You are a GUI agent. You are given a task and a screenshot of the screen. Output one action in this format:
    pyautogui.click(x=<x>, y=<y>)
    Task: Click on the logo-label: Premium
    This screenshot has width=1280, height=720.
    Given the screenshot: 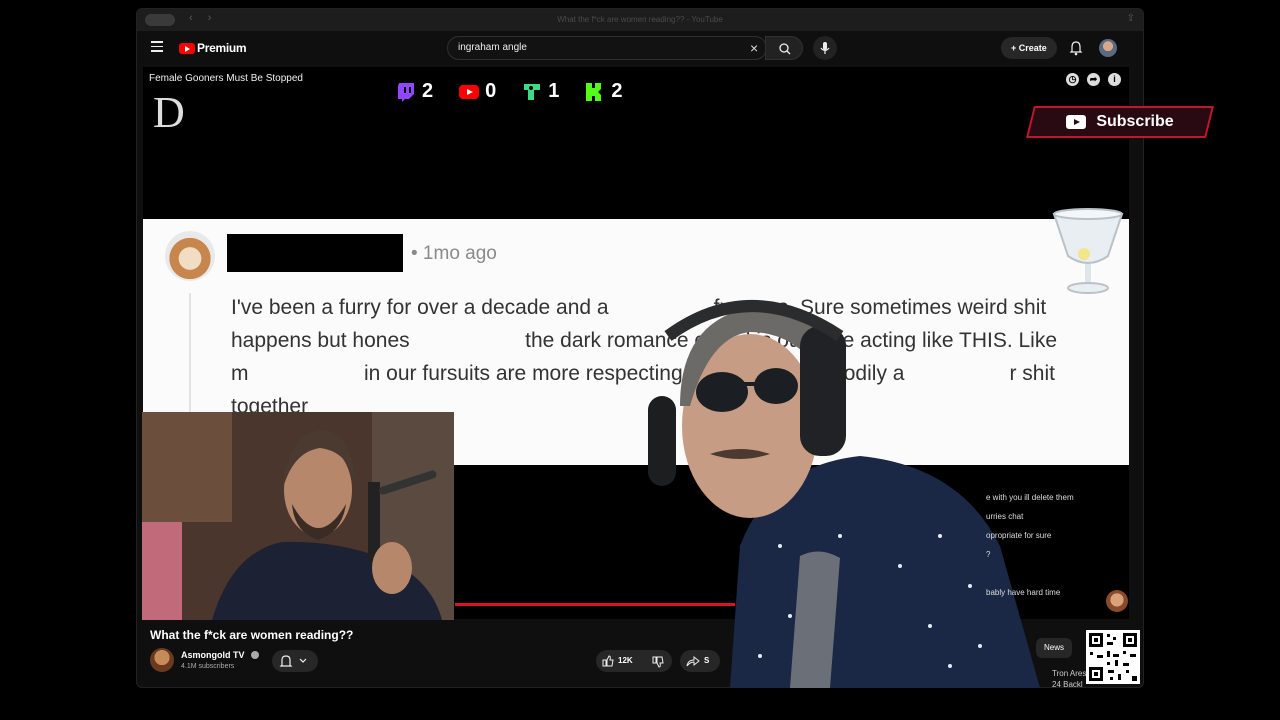 What is the action you would take?
    pyautogui.click(x=222, y=48)
    